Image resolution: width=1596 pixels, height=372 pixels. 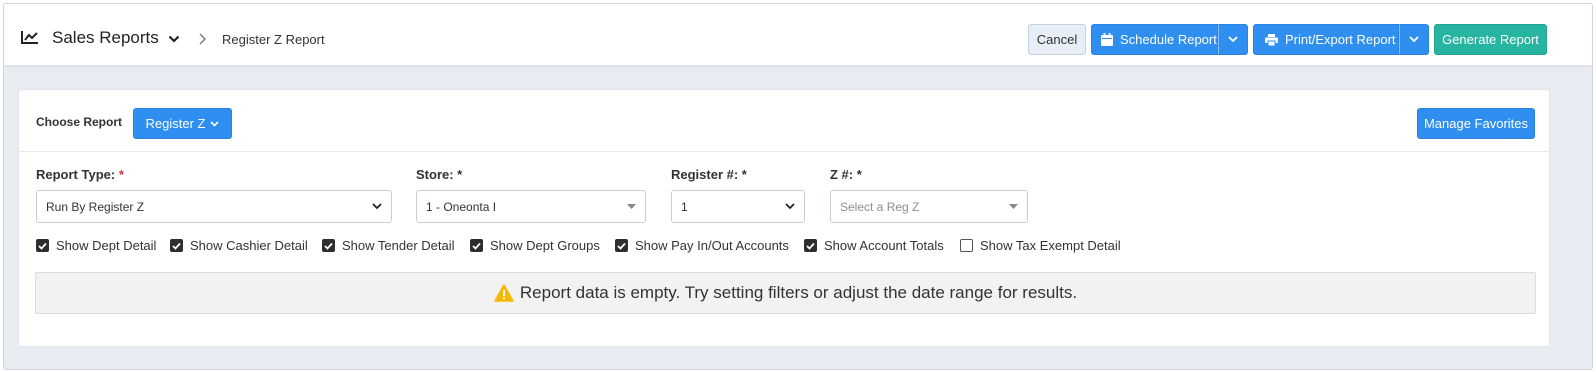 I want to click on option-account-totals: Show Account Totals, so click(x=874, y=245).